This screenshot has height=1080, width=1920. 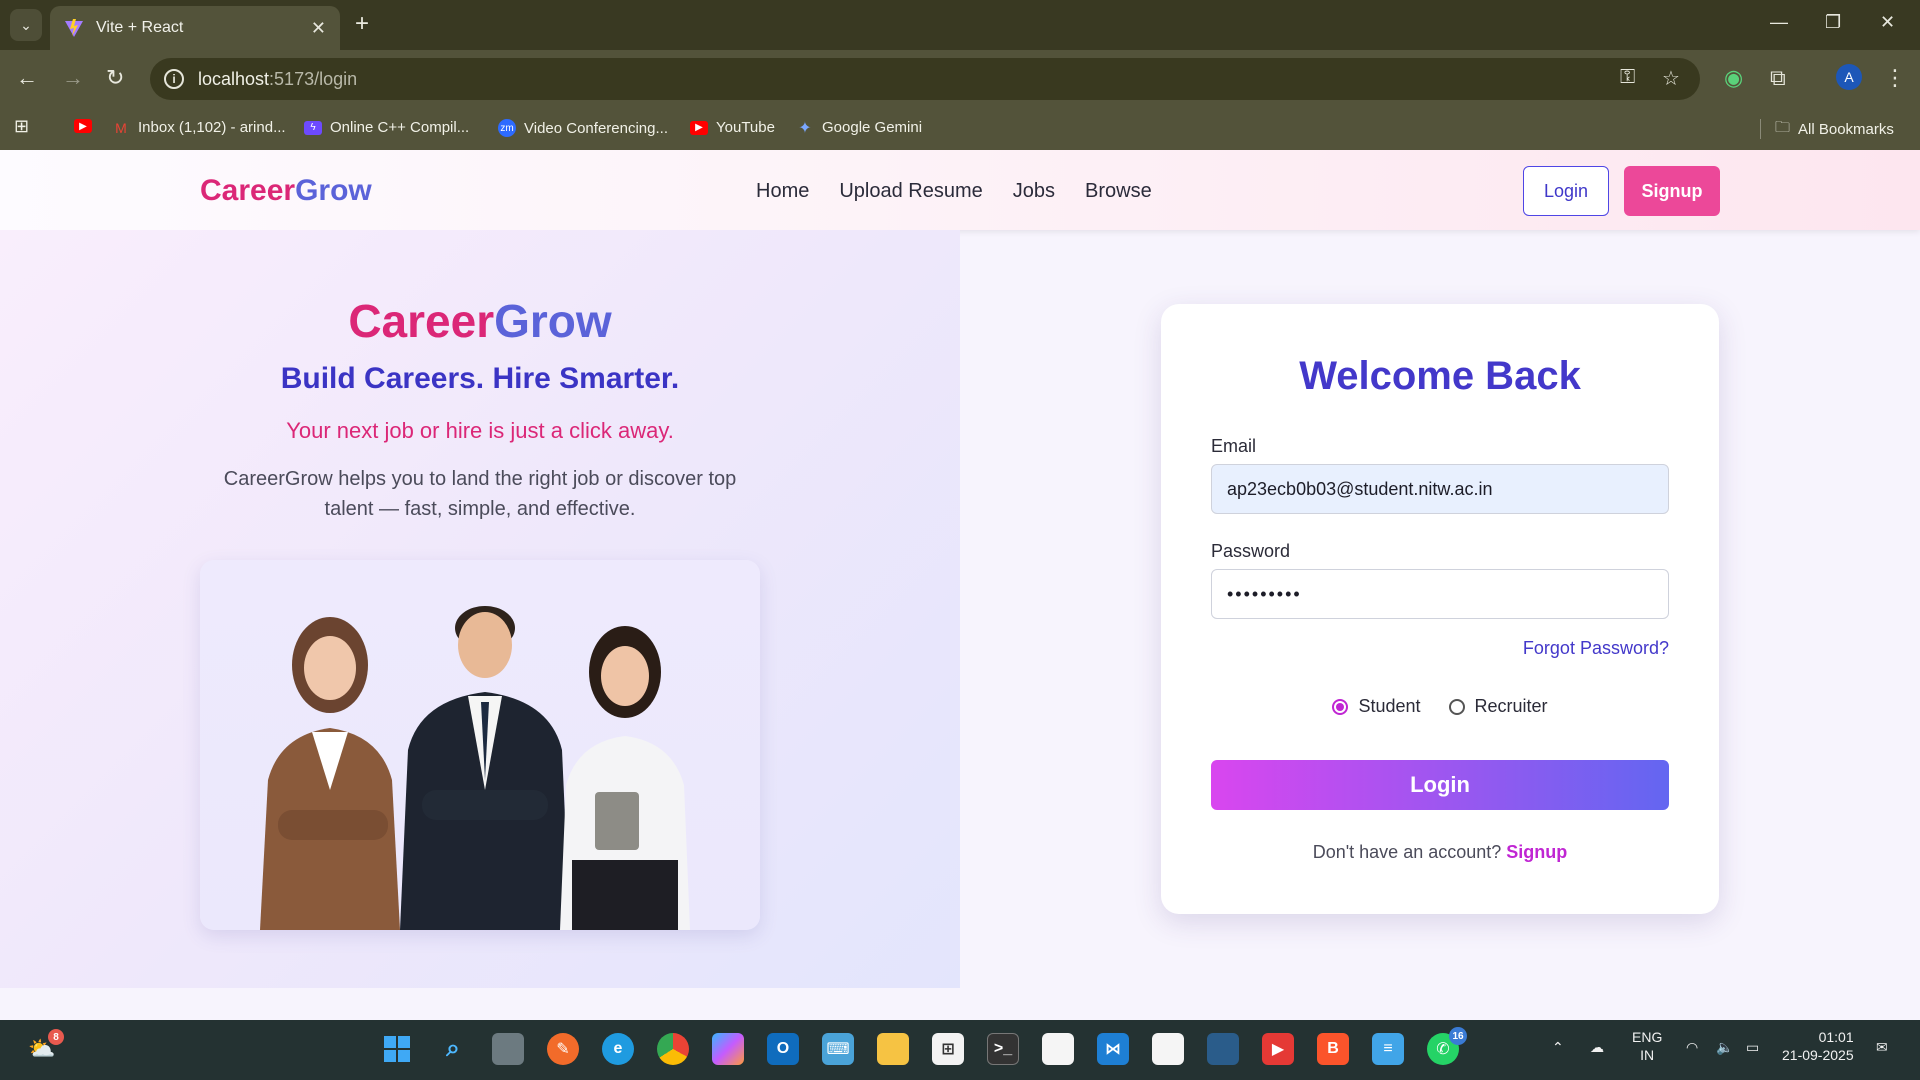 What do you see at coordinates (45, 1047) in the screenshot?
I see `weather-icon: ⛅ 8` at bounding box center [45, 1047].